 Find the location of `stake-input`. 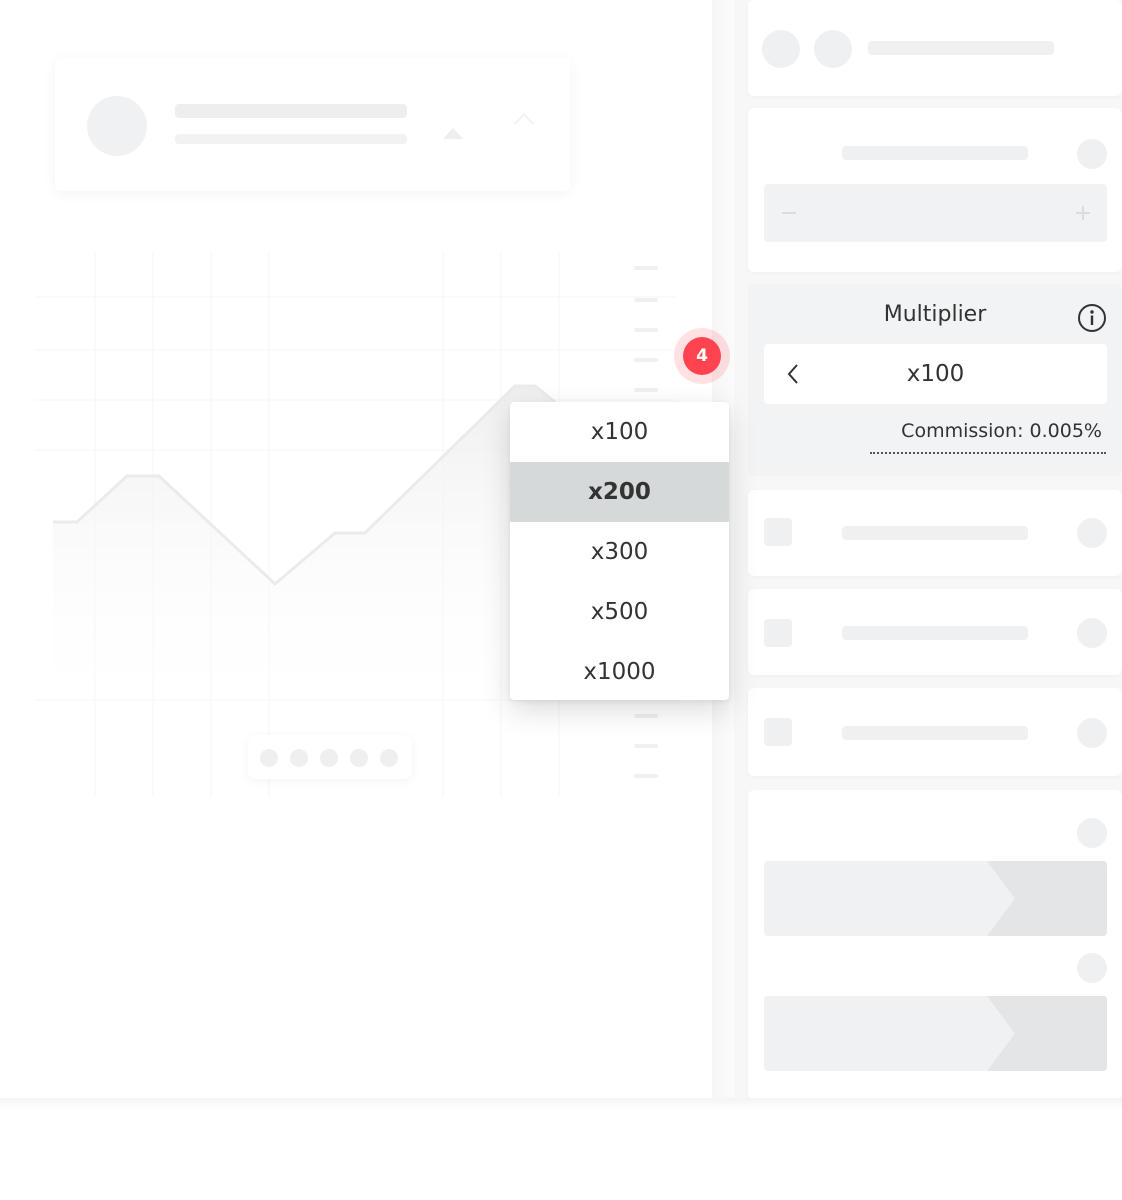

stake-input is located at coordinates (935, 213).